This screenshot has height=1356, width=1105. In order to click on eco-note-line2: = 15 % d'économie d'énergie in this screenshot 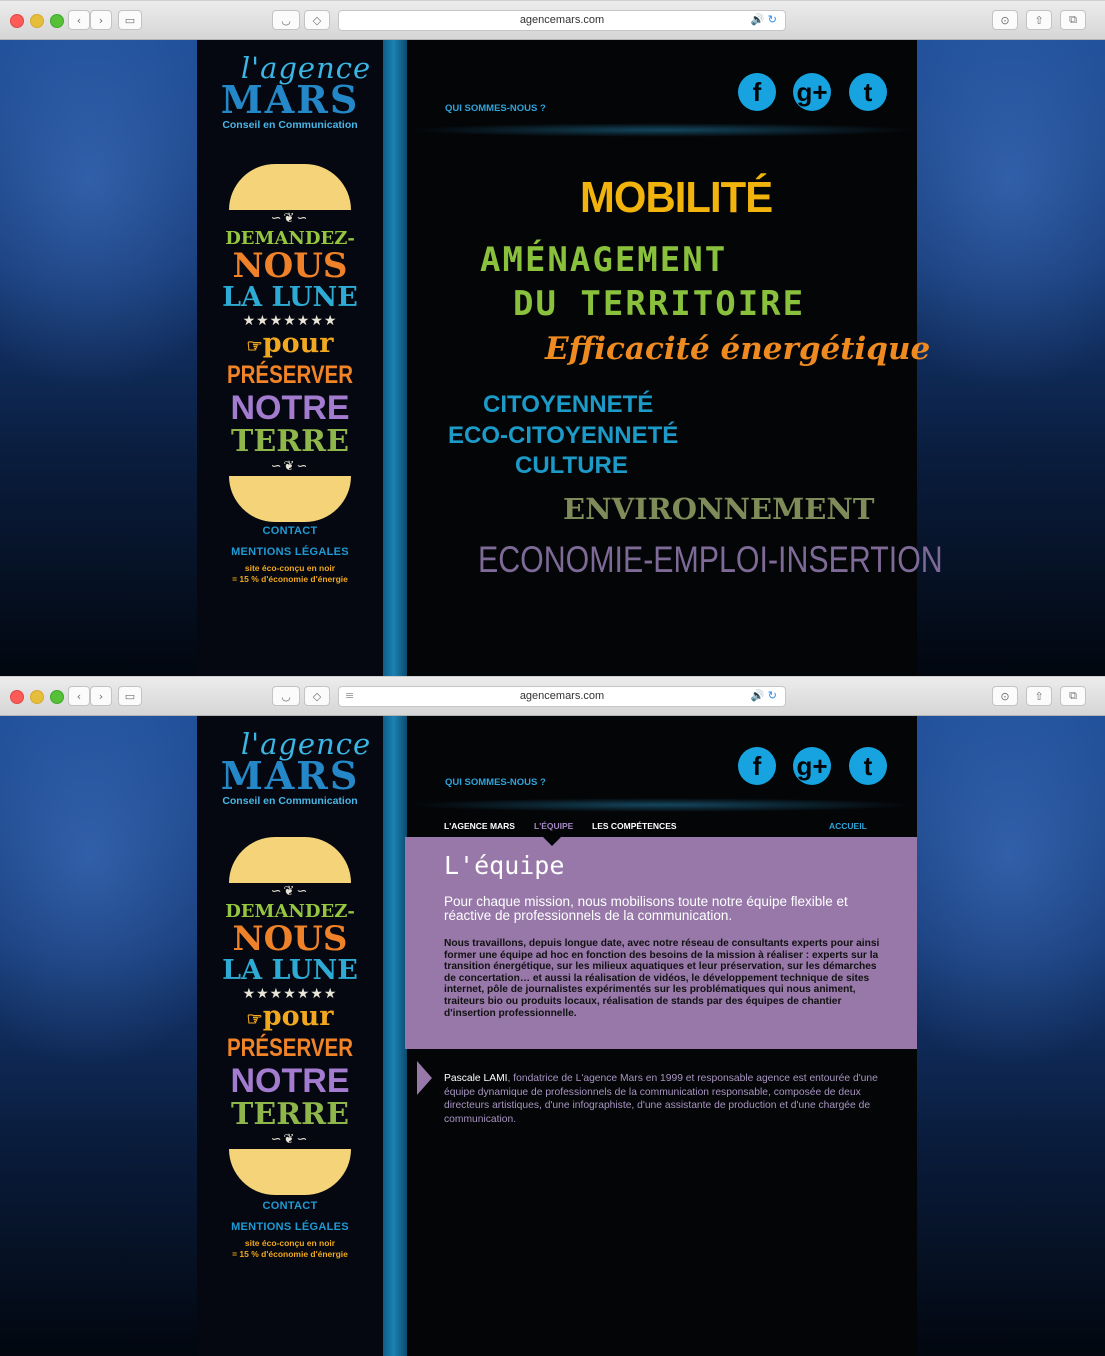, I will do `click(290, 579)`.